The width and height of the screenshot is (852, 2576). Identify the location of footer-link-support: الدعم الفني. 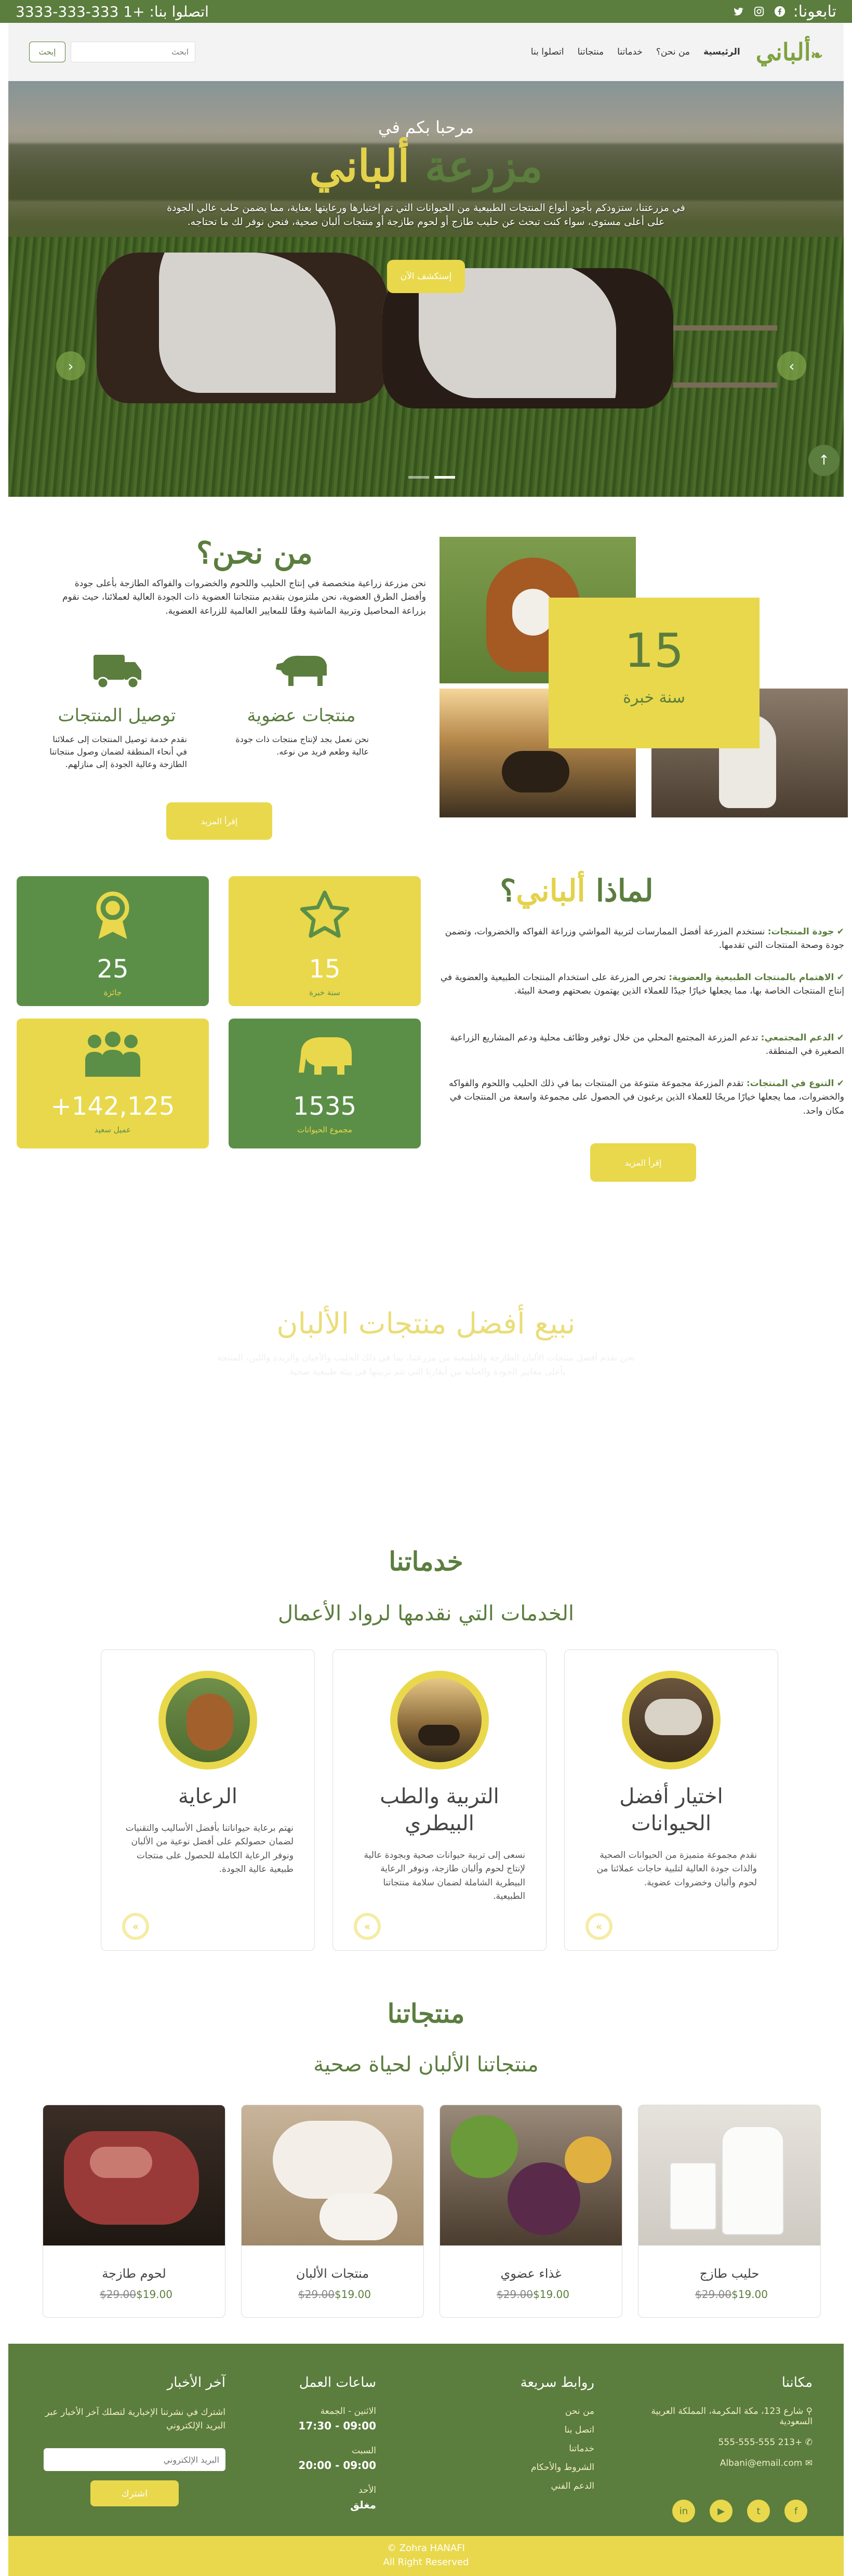
(527, 2486).